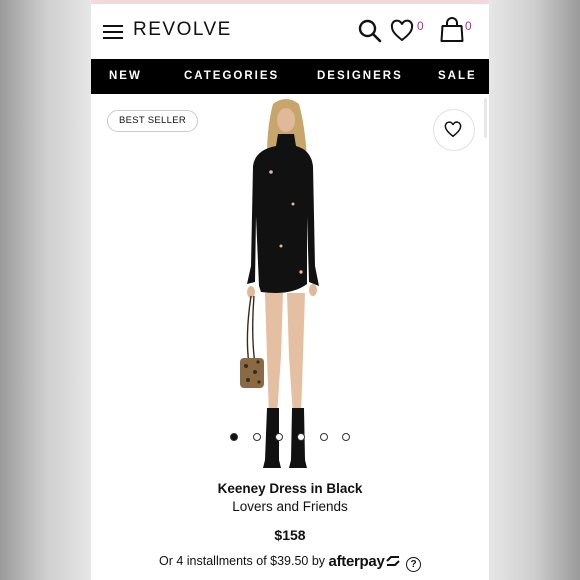 This screenshot has height=580, width=580. What do you see at coordinates (392, 561) in the screenshot?
I see `afterpay-arrows-icon` at bounding box center [392, 561].